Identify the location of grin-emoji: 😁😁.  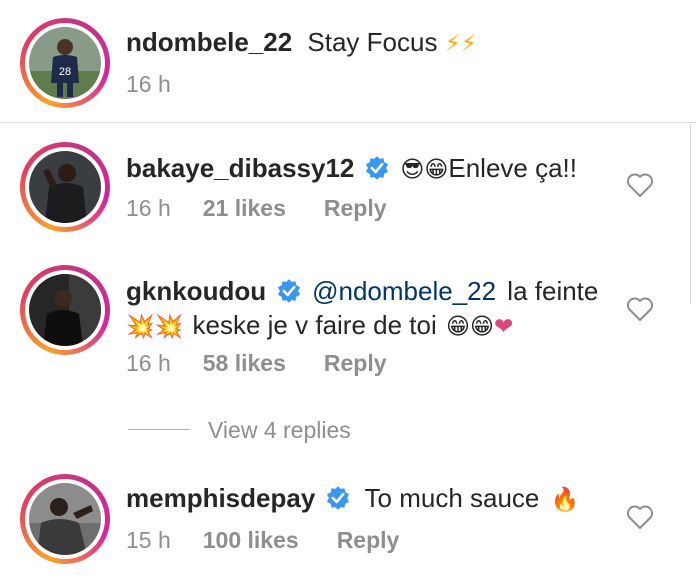
(469, 326).